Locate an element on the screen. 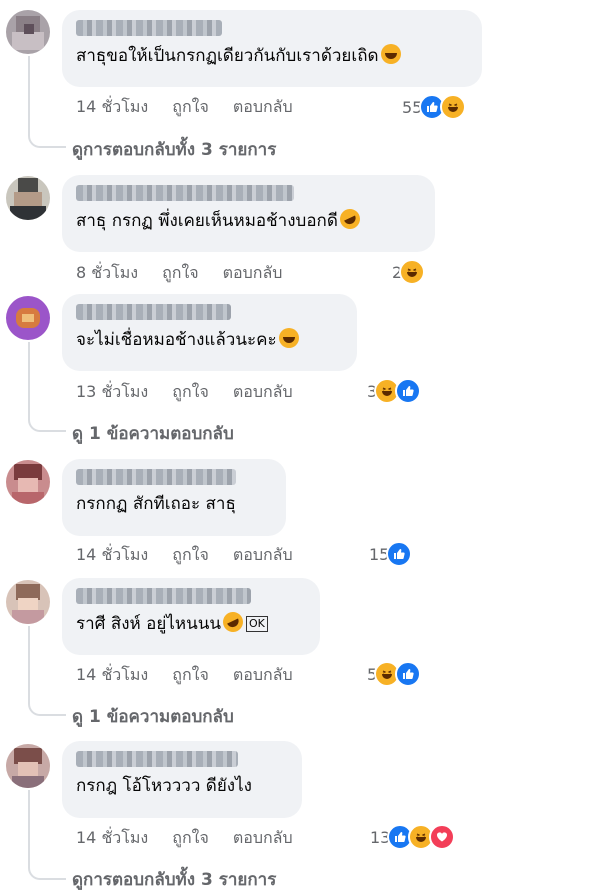 Image resolution: width=600 pixels, height=896 pixels. comment-bubble: สาธุขอให้เป็นกรกฏเดียวกันกับเราด้วยเถิด is located at coordinates (272, 48).